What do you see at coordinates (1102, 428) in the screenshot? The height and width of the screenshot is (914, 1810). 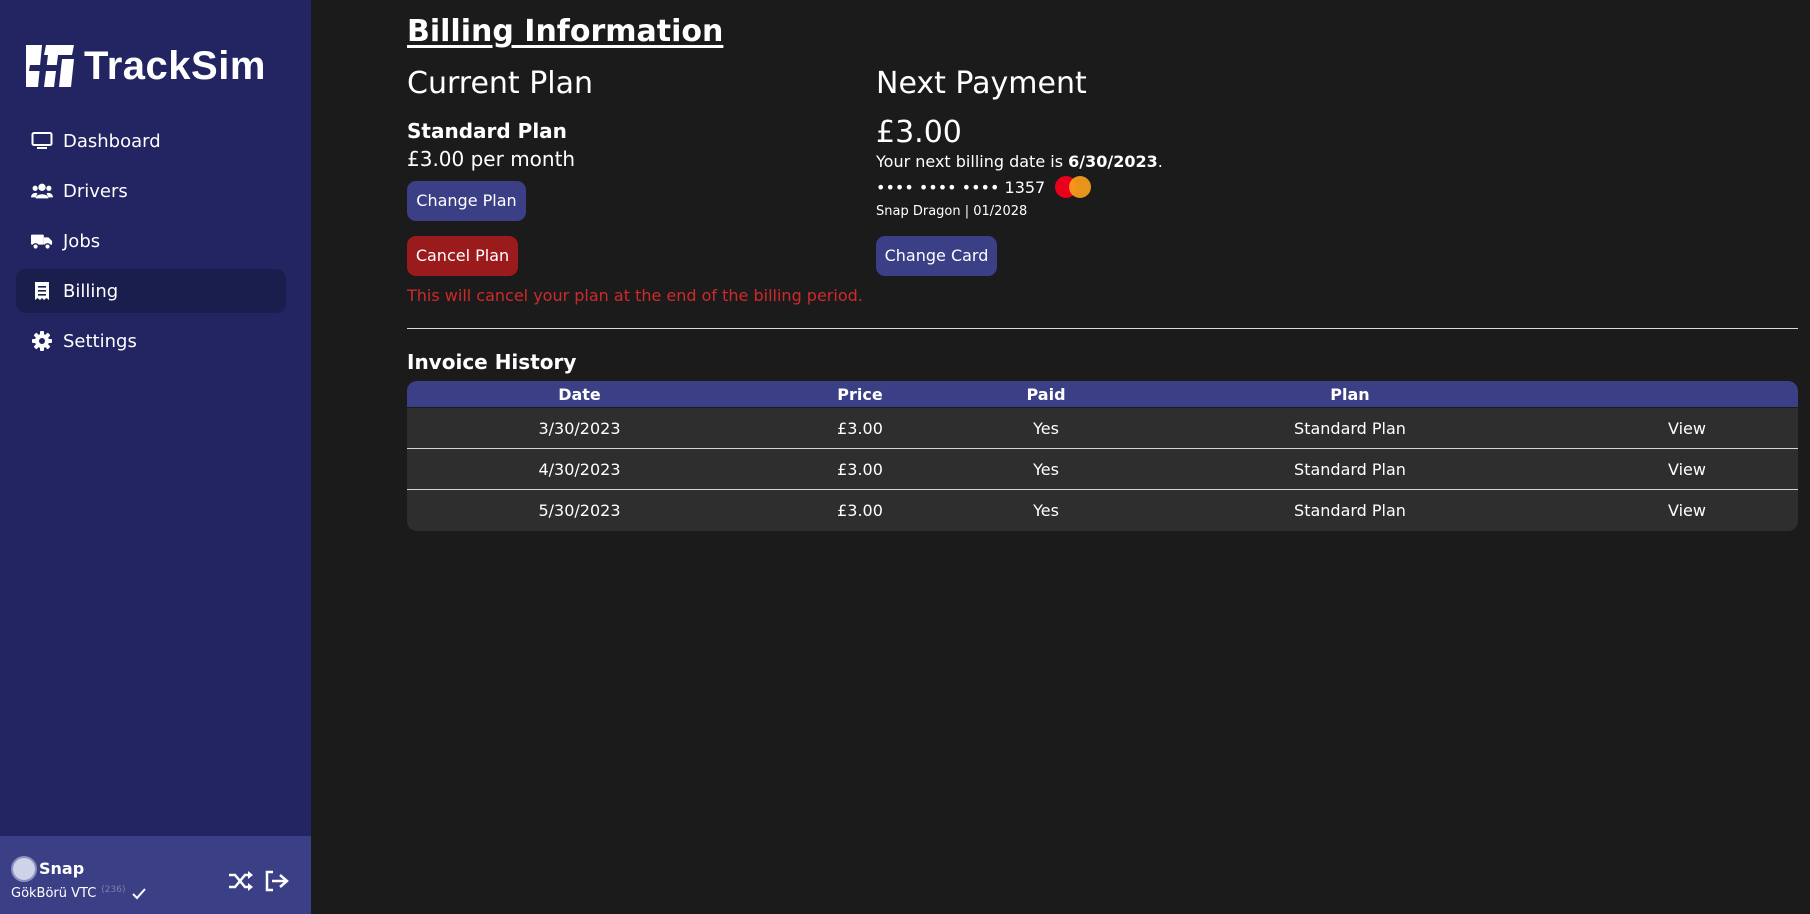 I see `table-row: 3/30/2023 £3.00 Yes Standard Plan View` at bounding box center [1102, 428].